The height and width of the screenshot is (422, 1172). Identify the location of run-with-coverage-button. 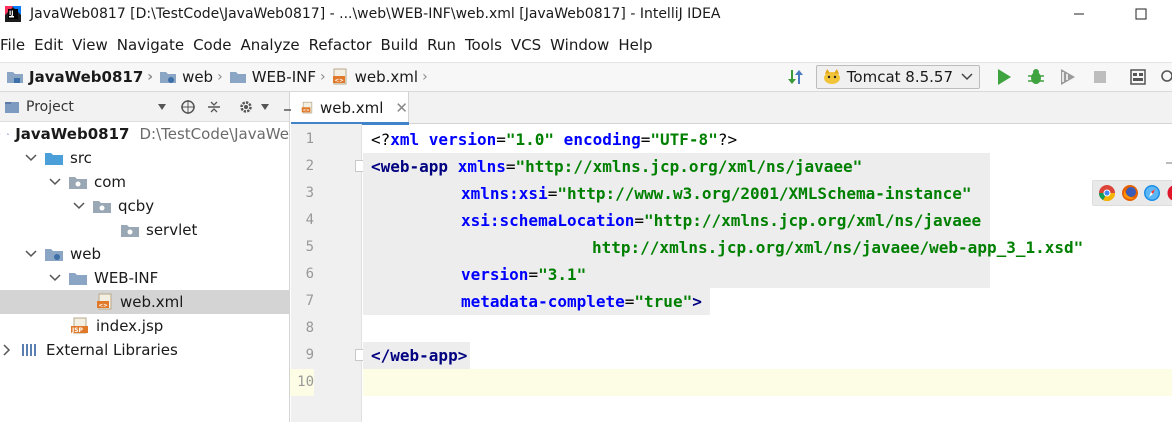
(1068, 77).